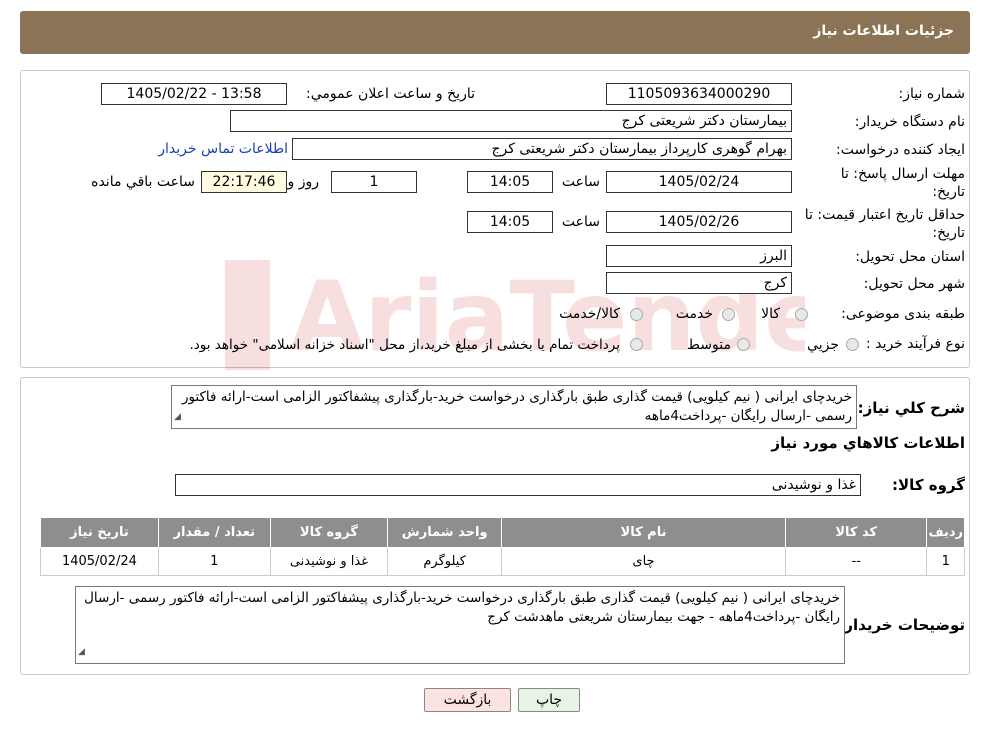 The image size is (985, 733). I want to click on announce-datetime-label: تاریخ و ساعت اعلان عمومي:, so click(390, 94).